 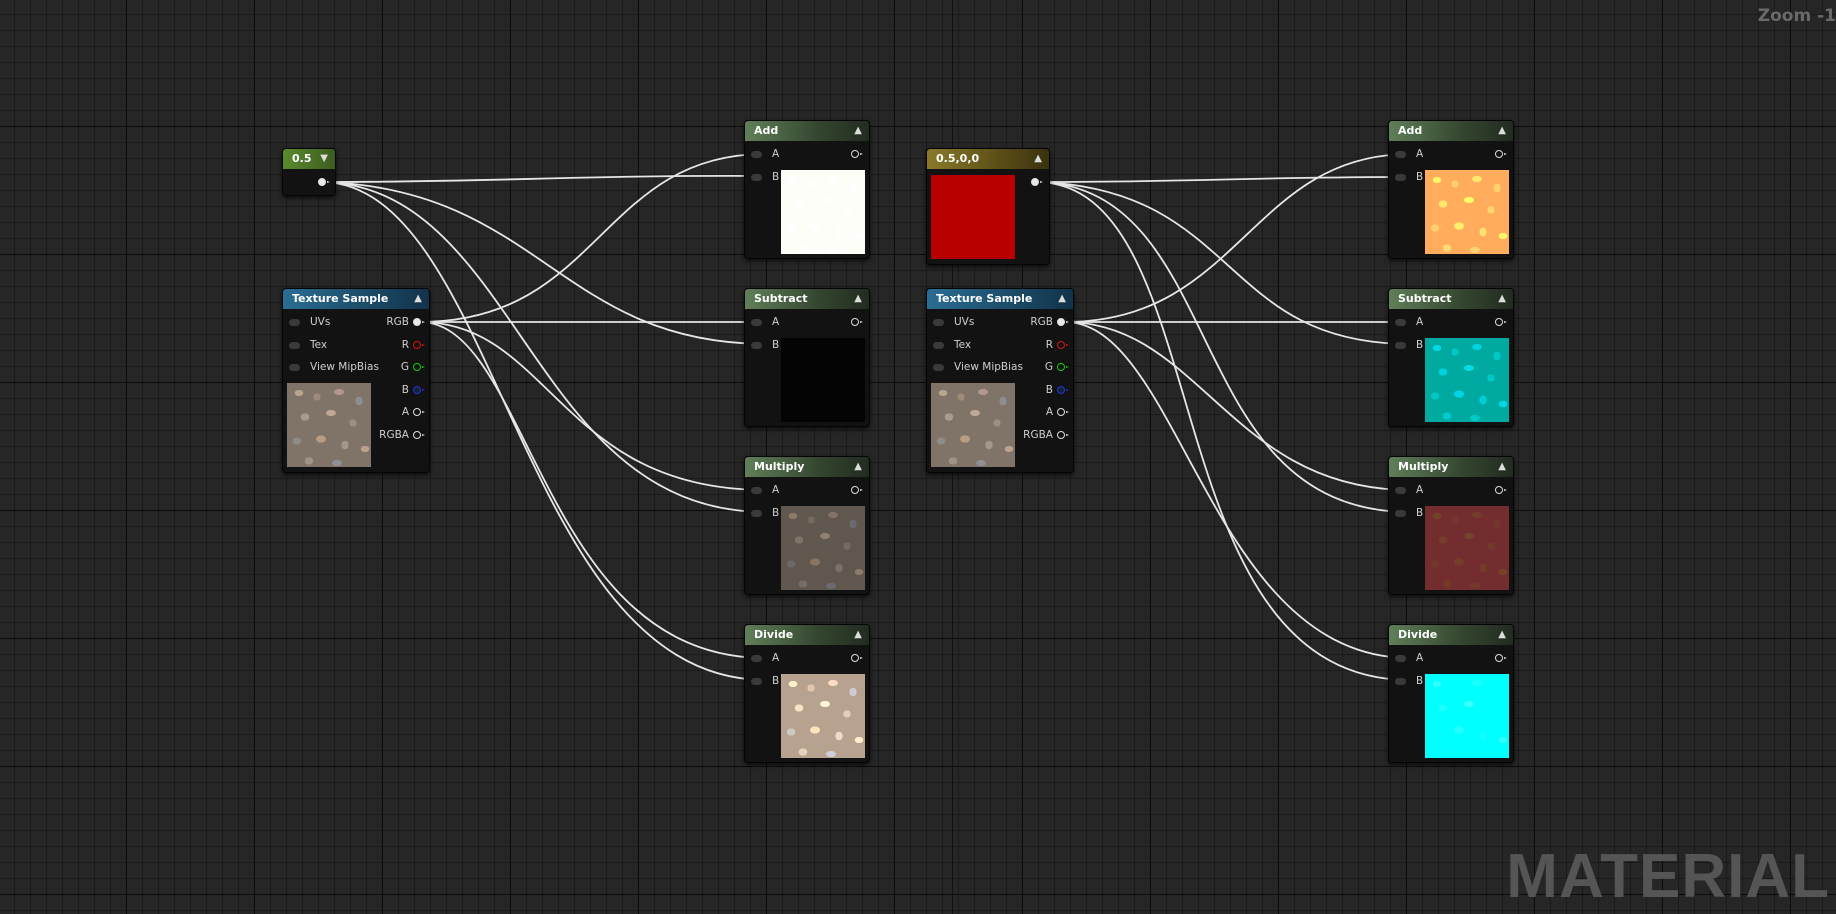 What do you see at coordinates (309, 172) in the screenshot?
I see `scalar-constant-node: 0.5 ▼` at bounding box center [309, 172].